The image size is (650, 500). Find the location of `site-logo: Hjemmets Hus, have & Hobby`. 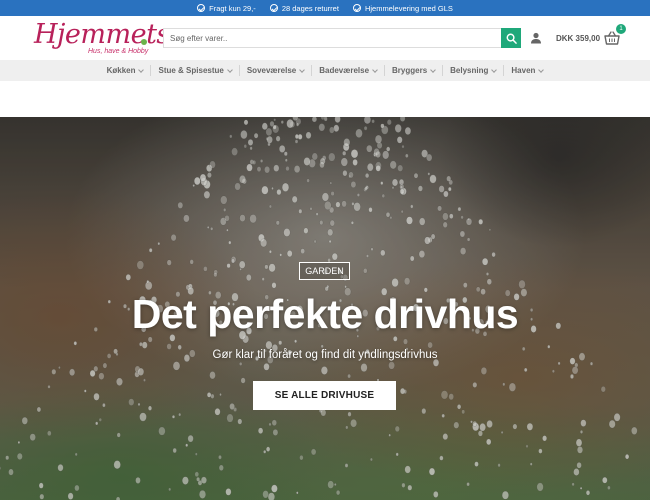

site-logo: Hjemmets Hus, have & Hobby is located at coordinates (100, 38).